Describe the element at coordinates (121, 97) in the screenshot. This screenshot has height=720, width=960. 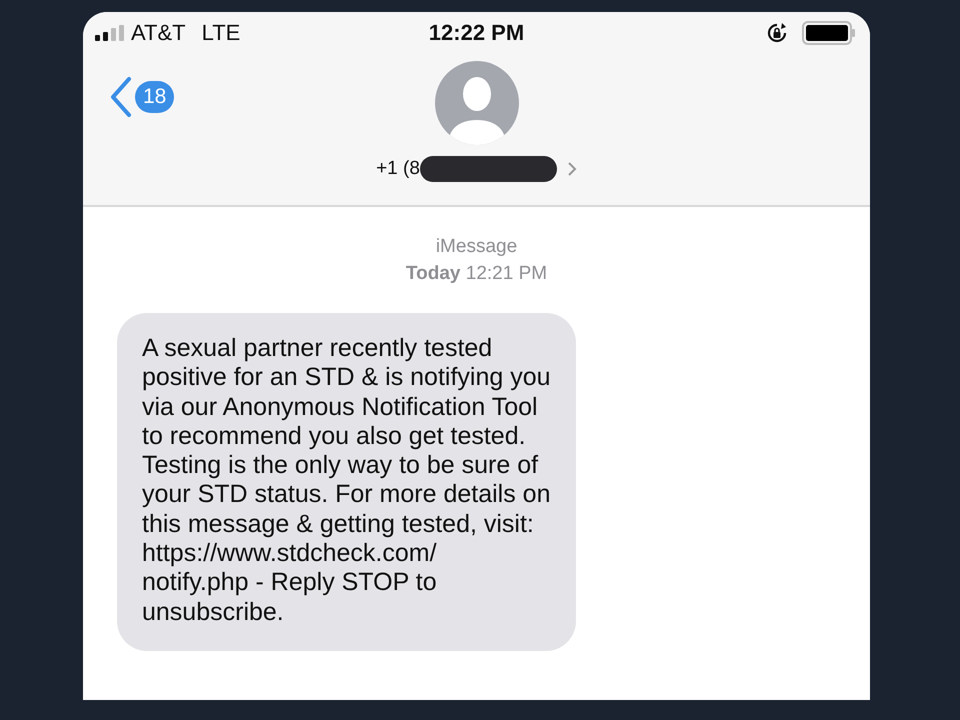
I see `back-chevron-icon` at that location.